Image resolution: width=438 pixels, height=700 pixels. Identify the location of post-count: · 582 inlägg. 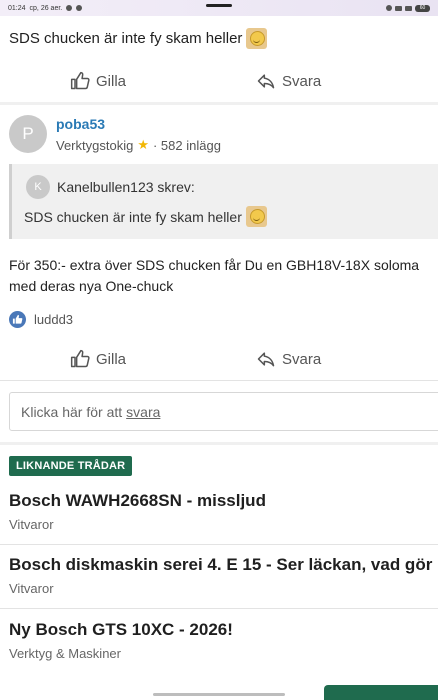
(186, 145).